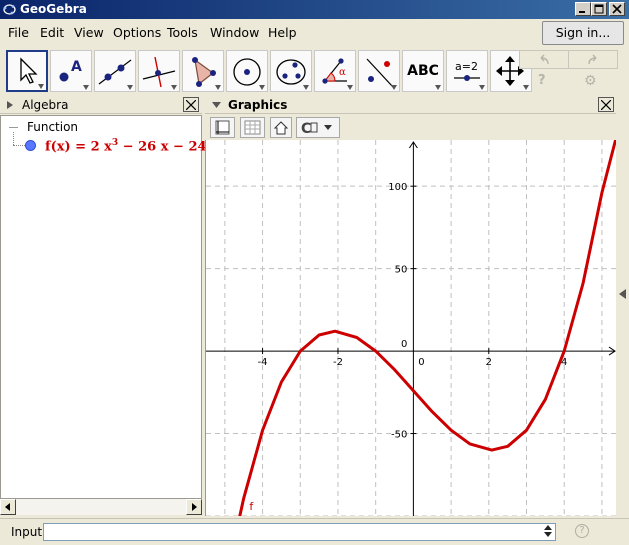  What do you see at coordinates (342, 72) in the screenshot?
I see `svg-text: α` at bounding box center [342, 72].